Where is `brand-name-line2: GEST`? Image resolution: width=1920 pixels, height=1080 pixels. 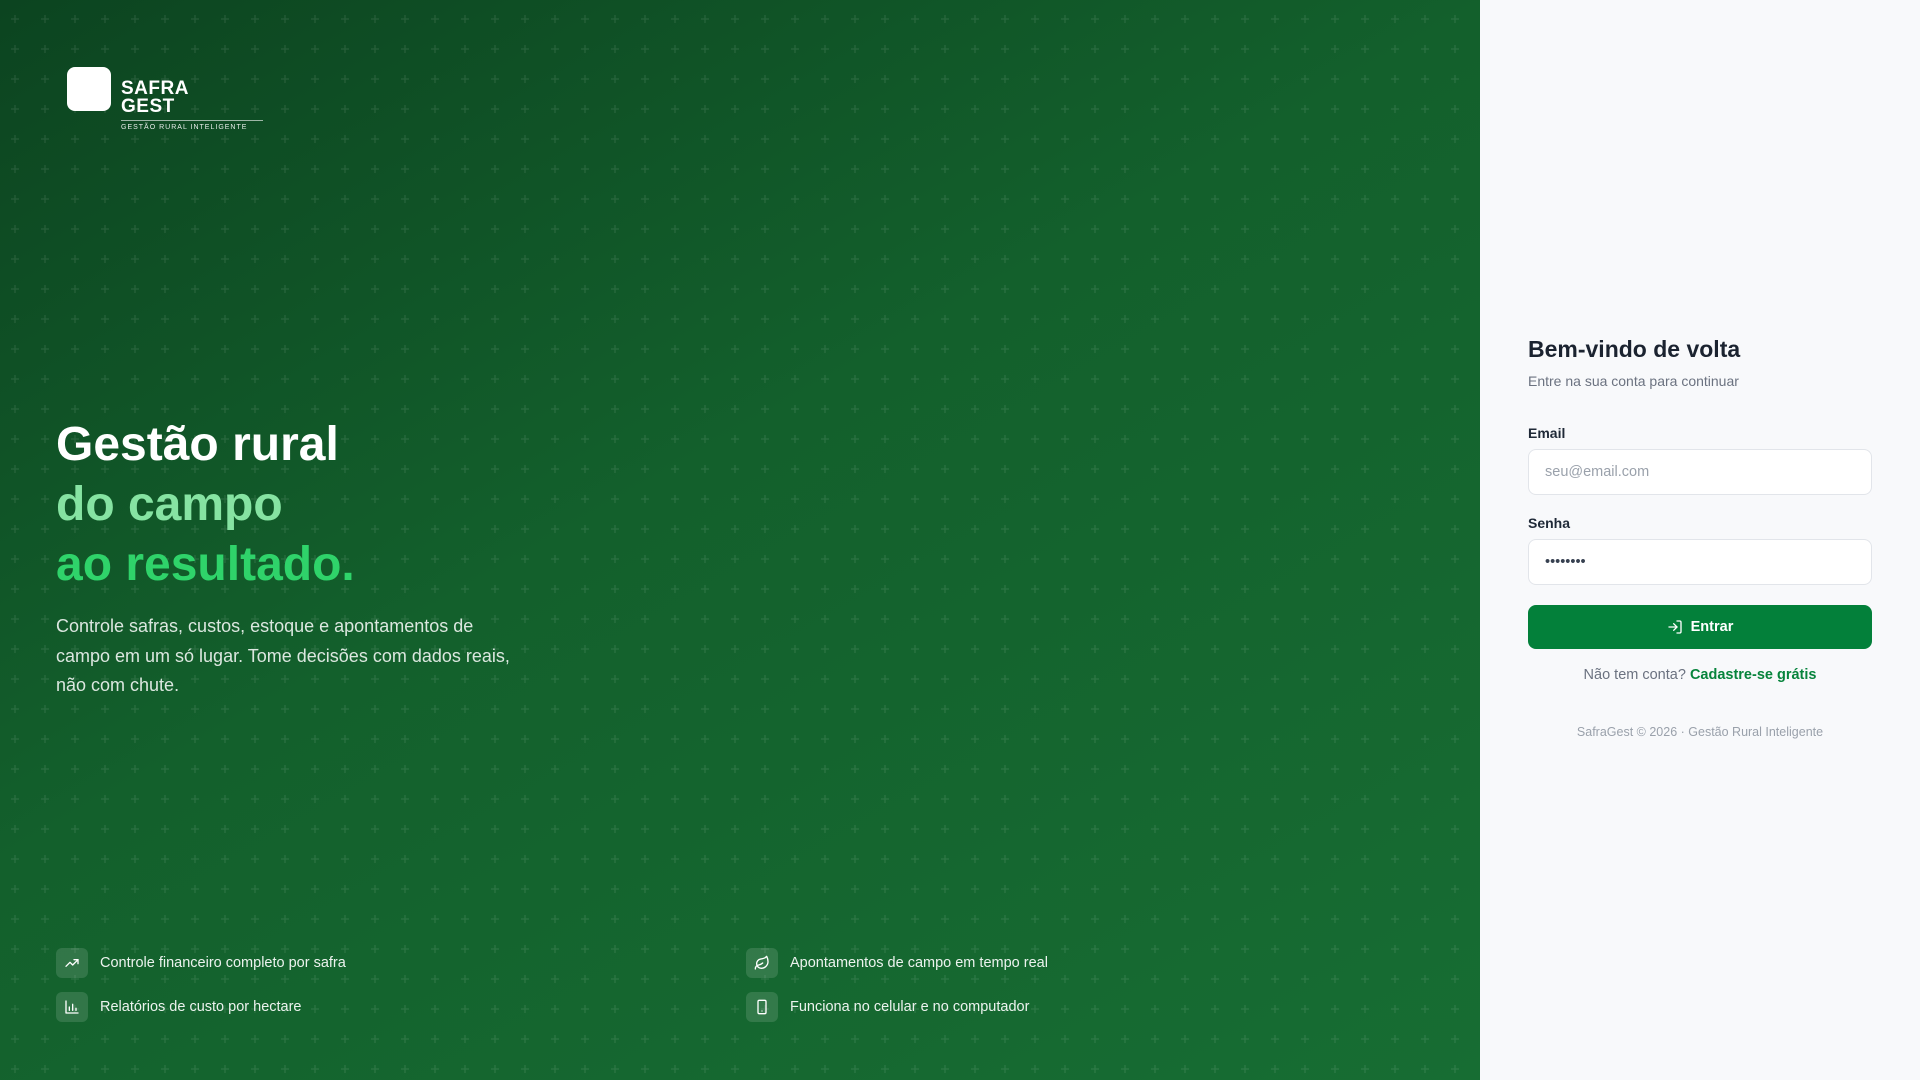 brand-name-line2: GEST is located at coordinates (148, 106).